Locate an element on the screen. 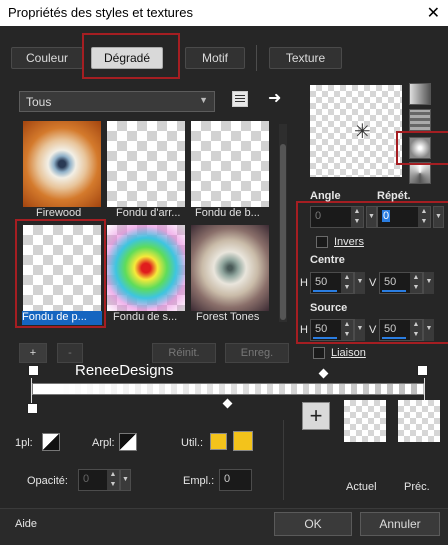  gradient-label: Forest Tones is located at coordinates (228, 317).